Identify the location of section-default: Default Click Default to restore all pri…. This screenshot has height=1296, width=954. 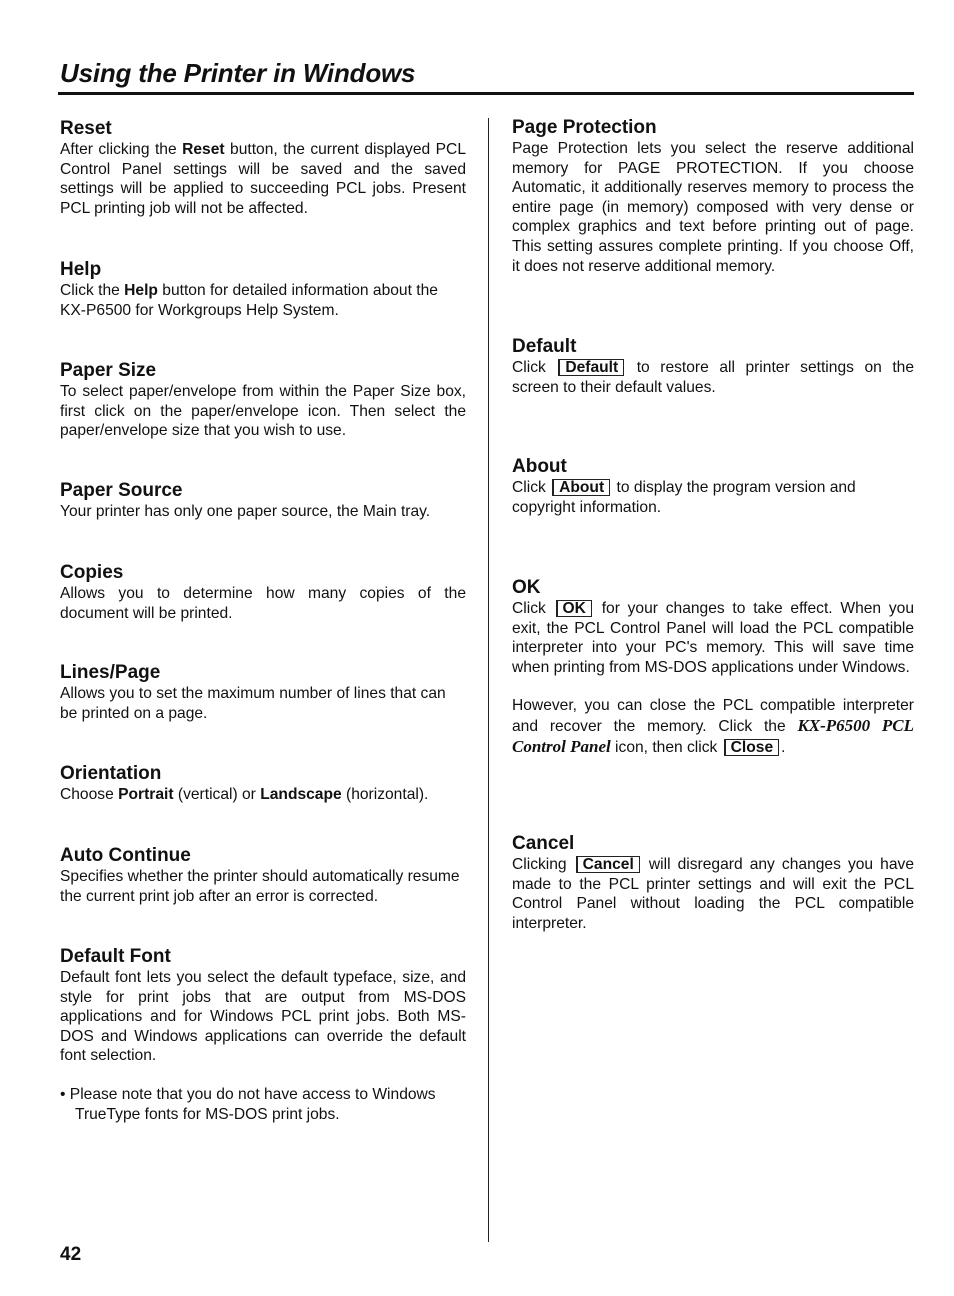
(713, 366).